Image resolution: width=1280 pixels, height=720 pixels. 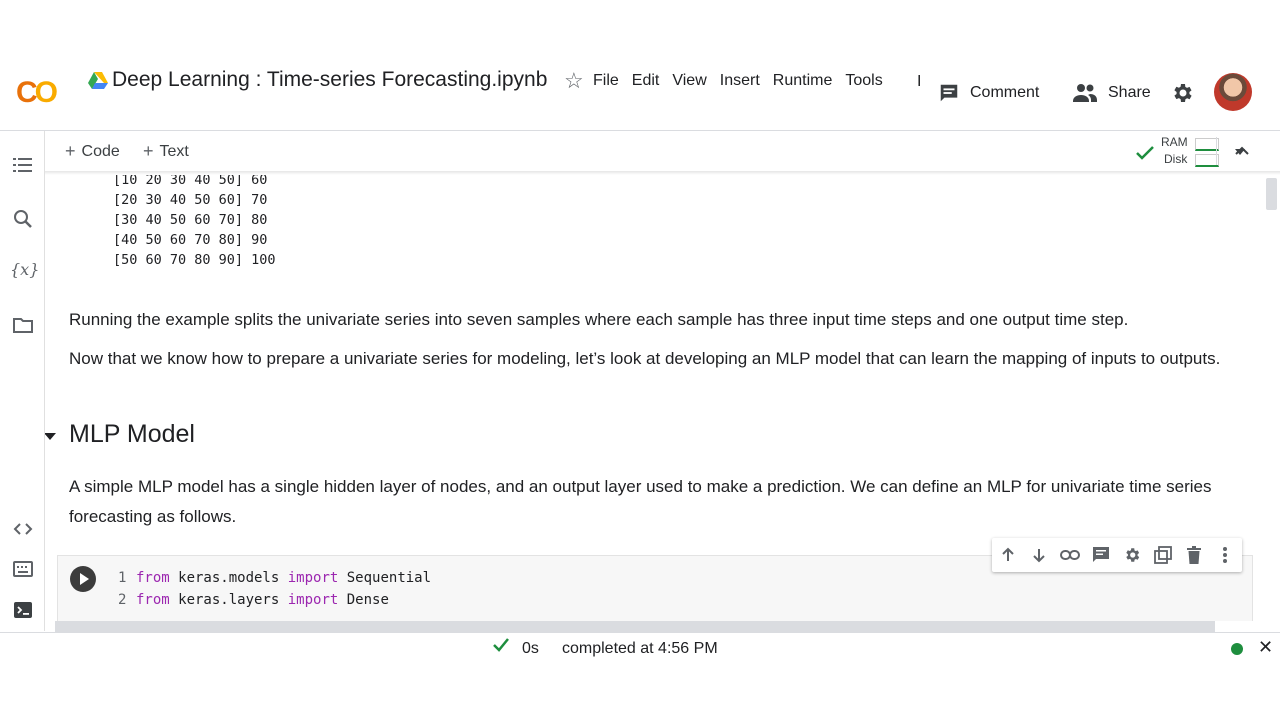 What do you see at coordinates (803, 81) in the screenshot?
I see `menu-runtime: Runtime` at bounding box center [803, 81].